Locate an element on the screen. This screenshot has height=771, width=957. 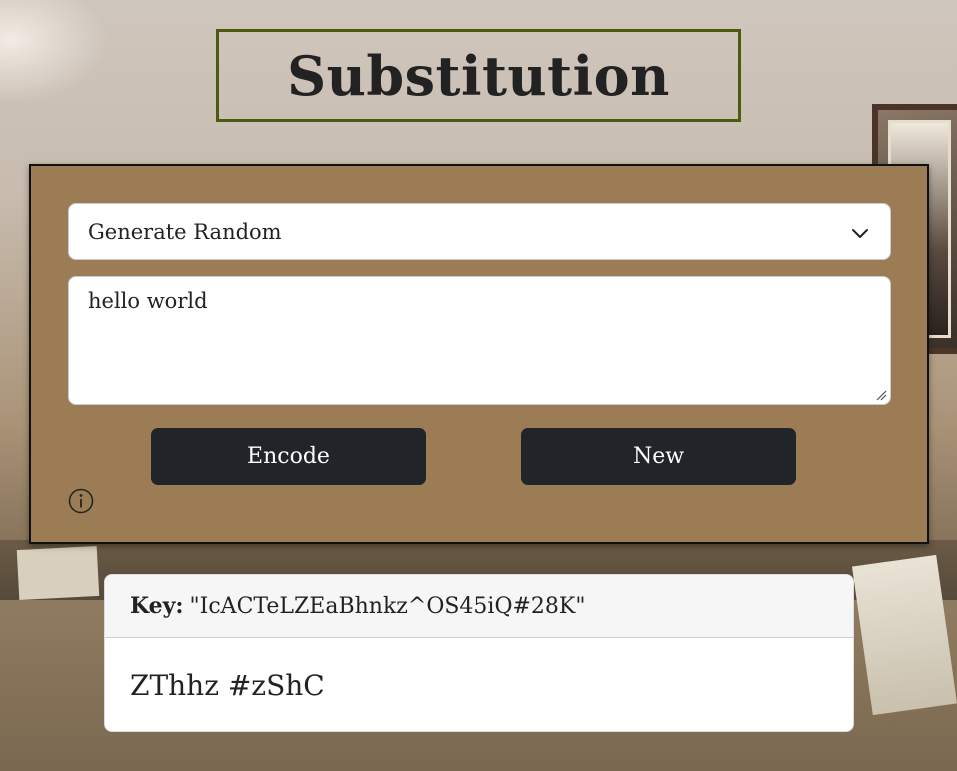
plaintext-input: hello world is located at coordinates (479, 340).